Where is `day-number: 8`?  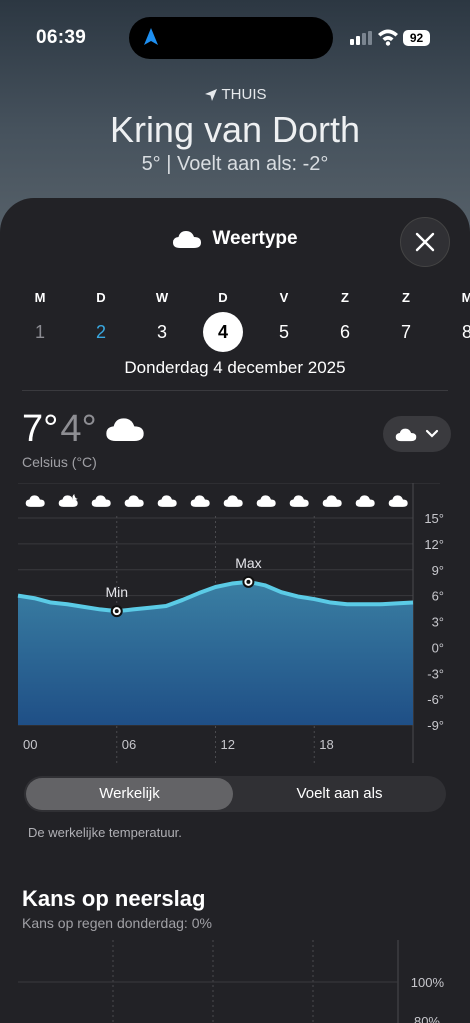
day-number: 8 is located at coordinates (465, 332).